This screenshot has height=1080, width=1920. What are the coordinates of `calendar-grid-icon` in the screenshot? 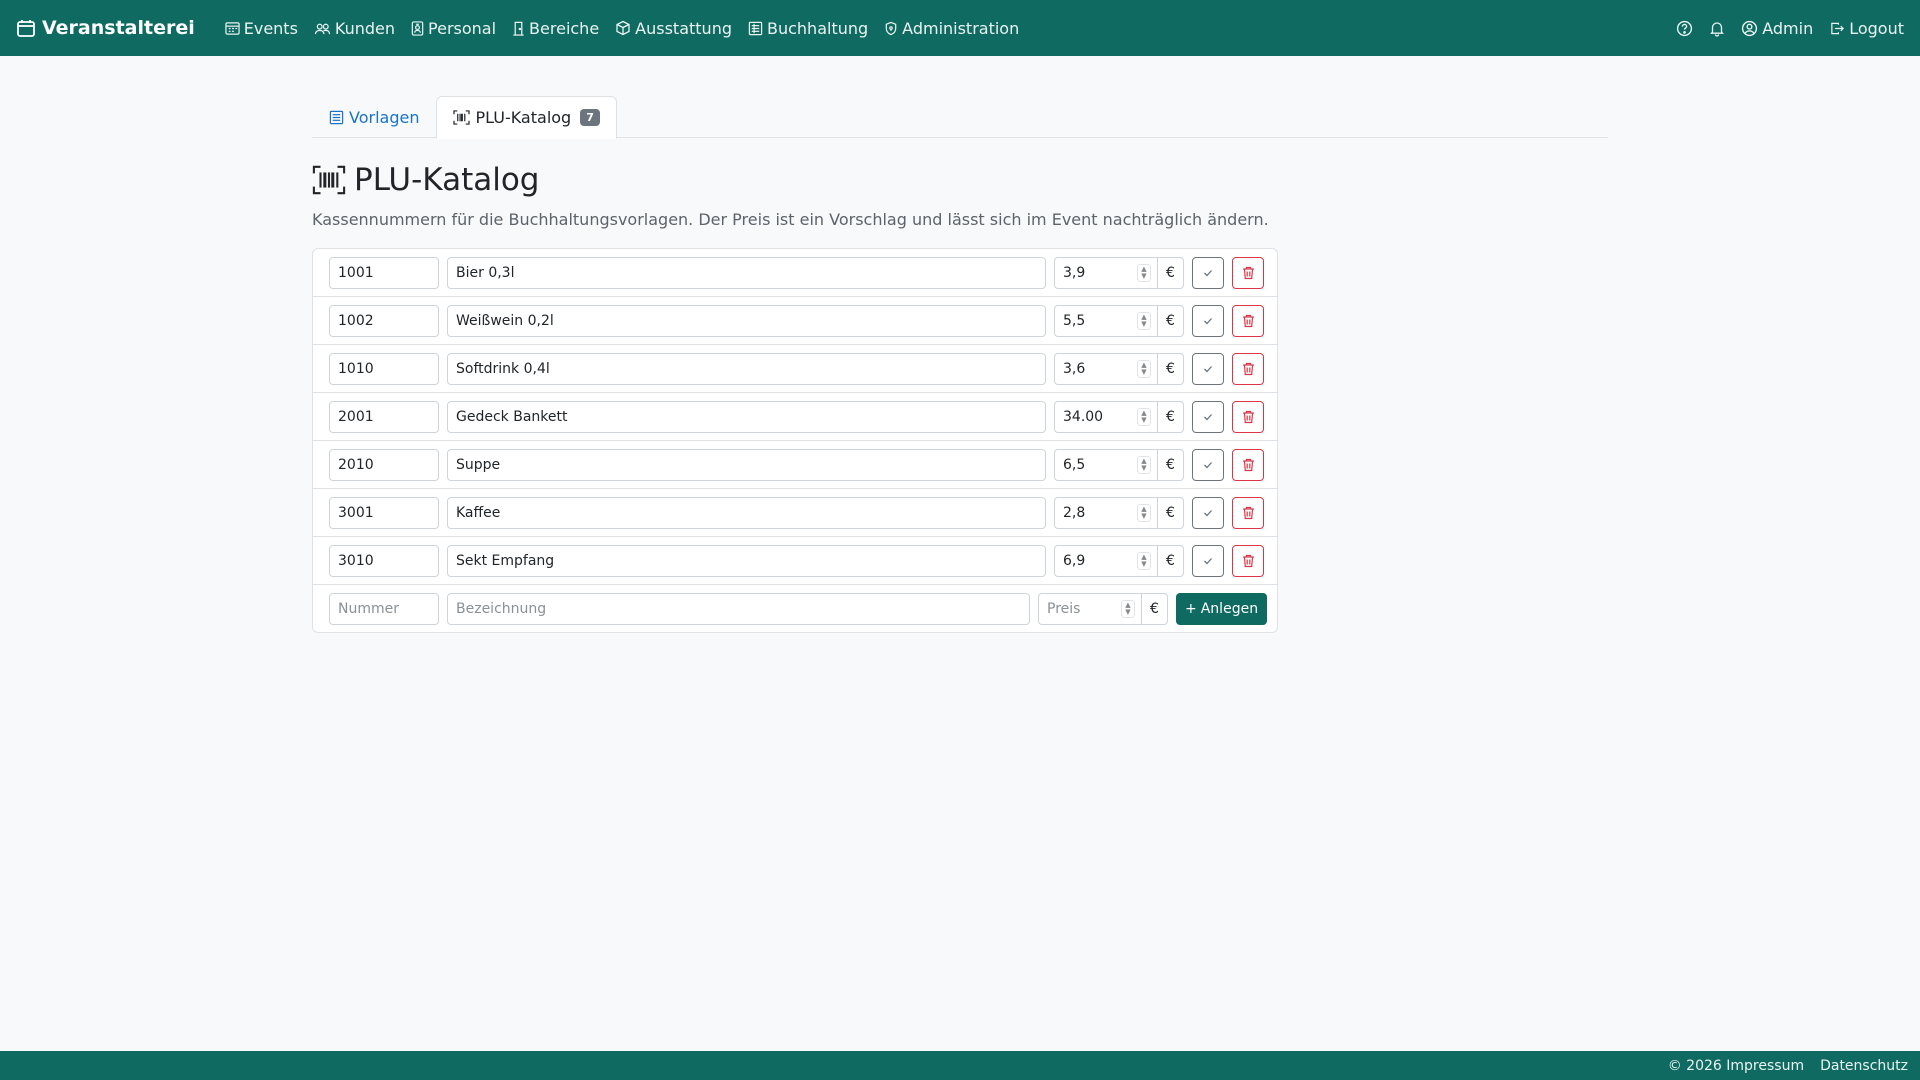 It's located at (232, 28).